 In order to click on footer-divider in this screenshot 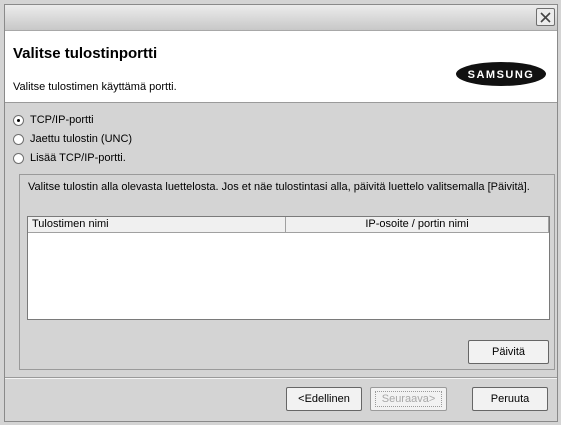, I will do `click(281, 378)`.